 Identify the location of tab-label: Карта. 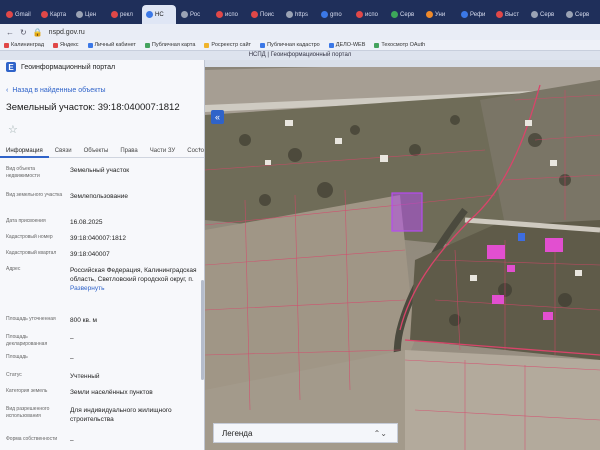
(58, 14).